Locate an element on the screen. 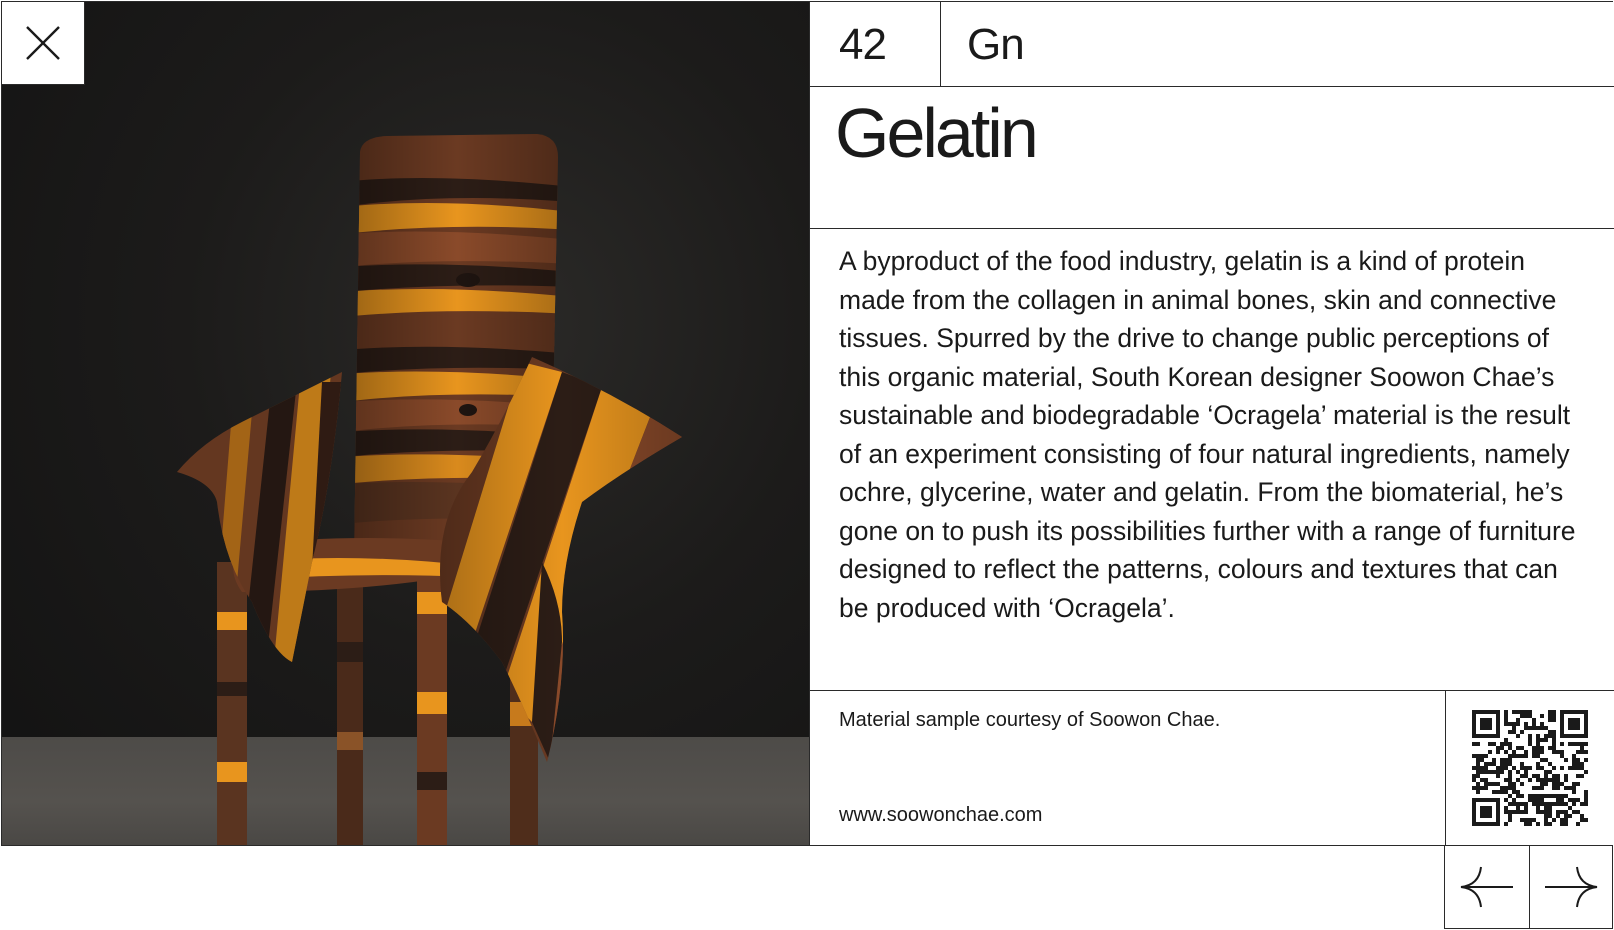  close-button is located at coordinates (43, 43).